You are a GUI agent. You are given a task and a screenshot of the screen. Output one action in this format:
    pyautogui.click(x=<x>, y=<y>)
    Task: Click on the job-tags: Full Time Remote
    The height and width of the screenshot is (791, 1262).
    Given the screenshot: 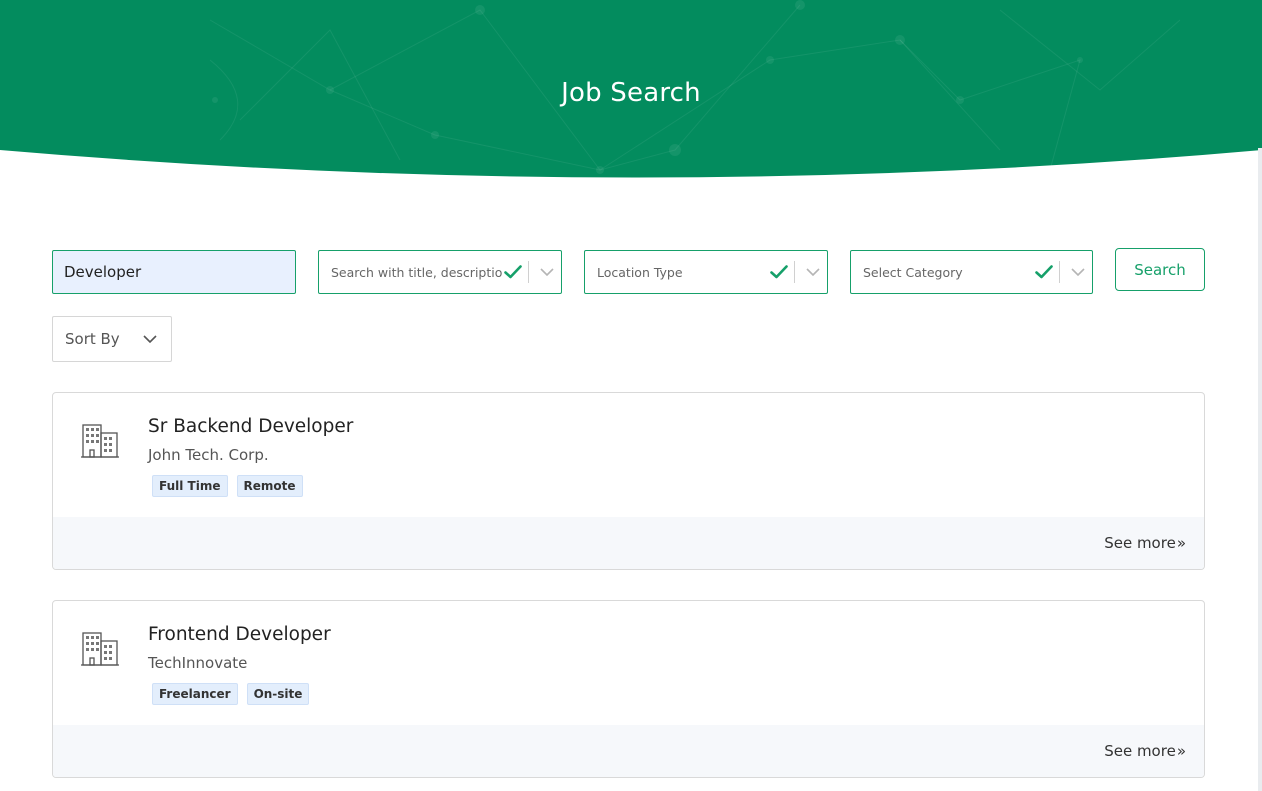 What is the action you would take?
    pyautogui.click(x=227, y=486)
    